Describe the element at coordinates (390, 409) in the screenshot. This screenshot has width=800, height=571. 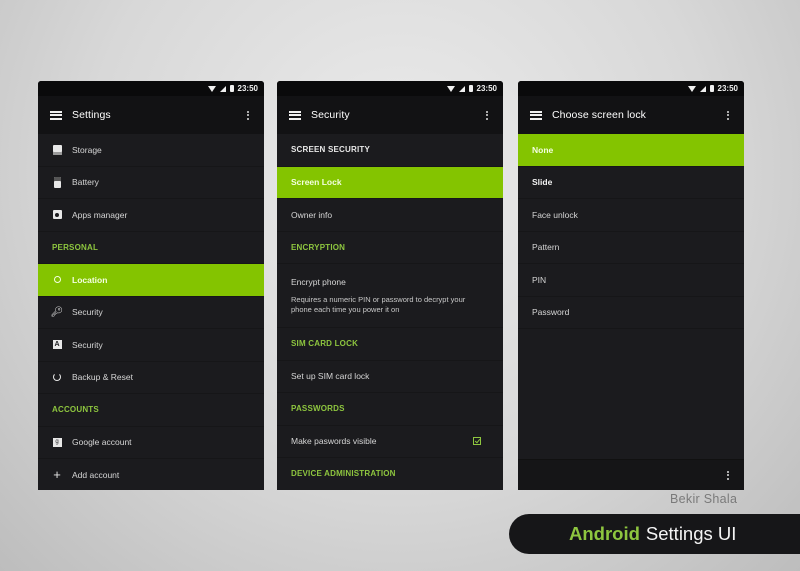
I see `section-header-passwords: PASSWORDS` at that location.